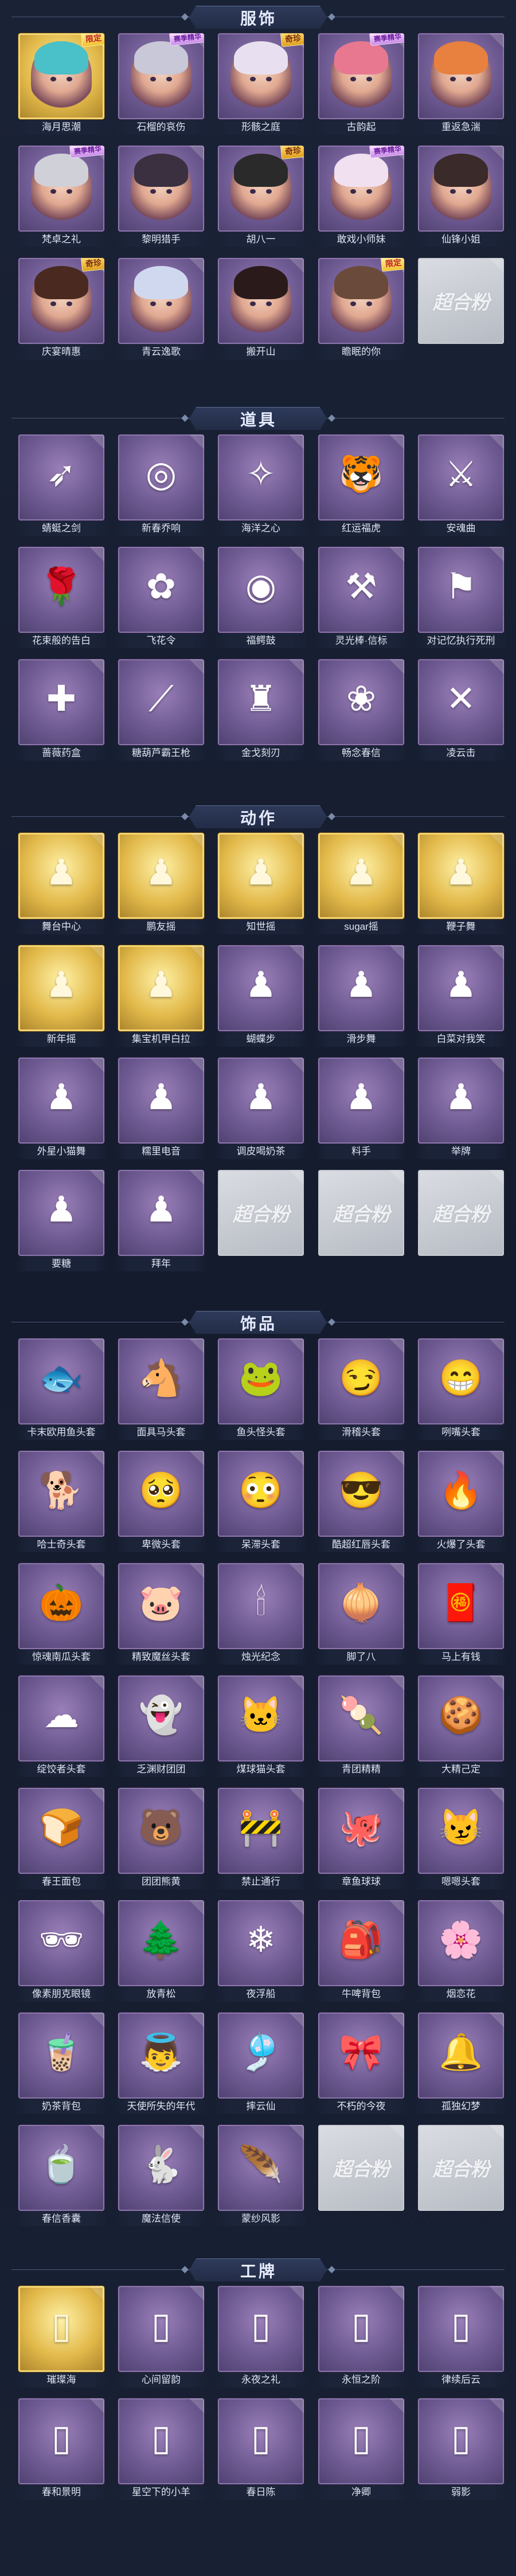  Describe the element at coordinates (162, 1727) in the screenshot. I see `item-tile: 👻 乏渊财团团` at that location.